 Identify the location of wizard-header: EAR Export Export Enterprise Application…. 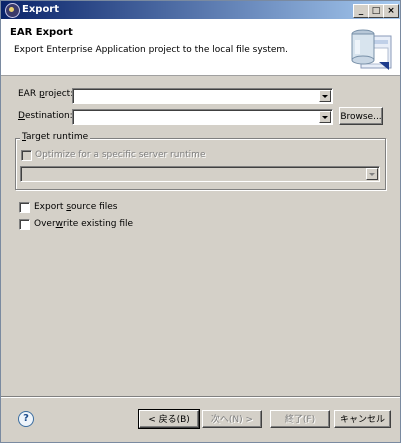
(200, 47).